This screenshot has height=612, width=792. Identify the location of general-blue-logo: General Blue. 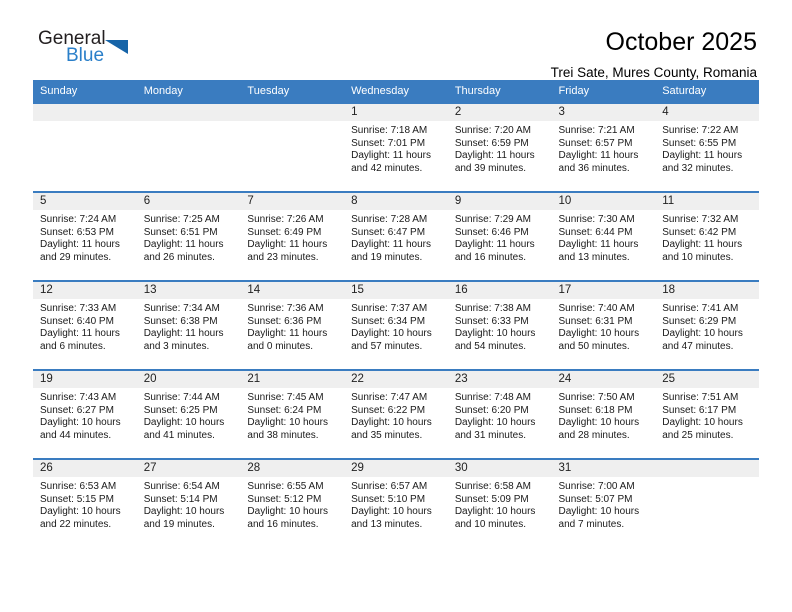
(115, 51).